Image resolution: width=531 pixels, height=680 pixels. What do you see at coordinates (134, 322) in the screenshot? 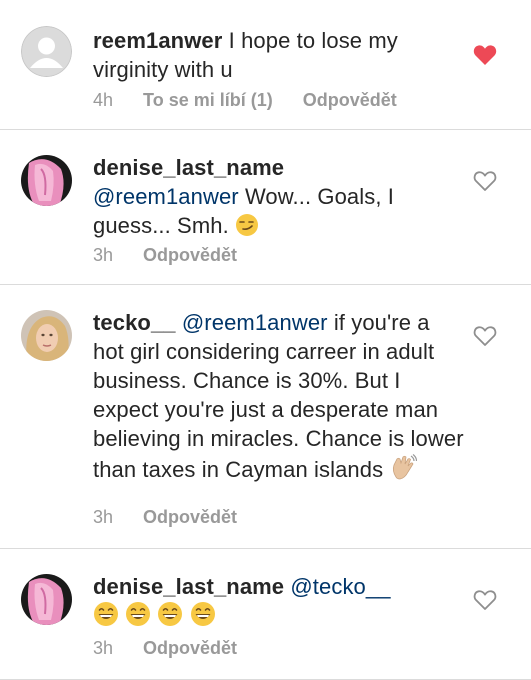
I see `comment-username: tecko__` at bounding box center [134, 322].